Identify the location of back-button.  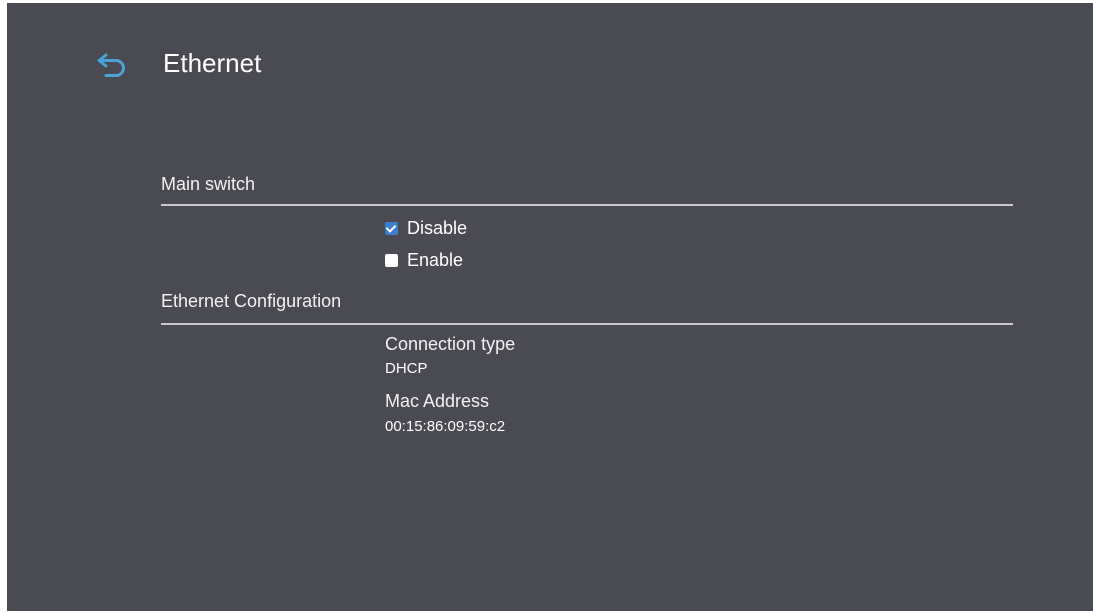
(113, 65).